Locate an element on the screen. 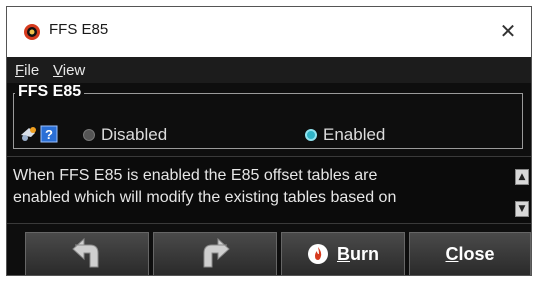  undo-button is located at coordinates (87, 253).